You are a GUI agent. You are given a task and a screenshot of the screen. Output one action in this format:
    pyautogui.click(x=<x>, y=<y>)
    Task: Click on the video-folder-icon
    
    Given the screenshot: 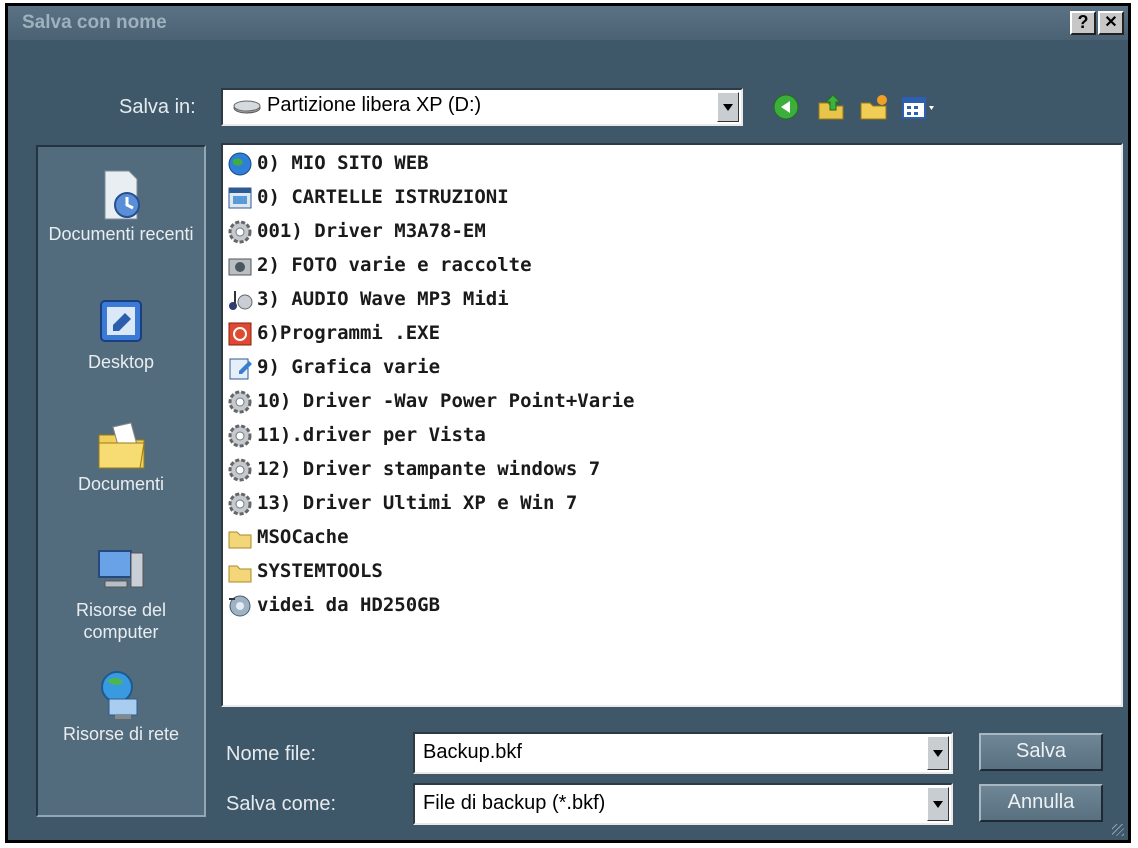 What is the action you would take?
    pyautogui.click(x=240, y=606)
    